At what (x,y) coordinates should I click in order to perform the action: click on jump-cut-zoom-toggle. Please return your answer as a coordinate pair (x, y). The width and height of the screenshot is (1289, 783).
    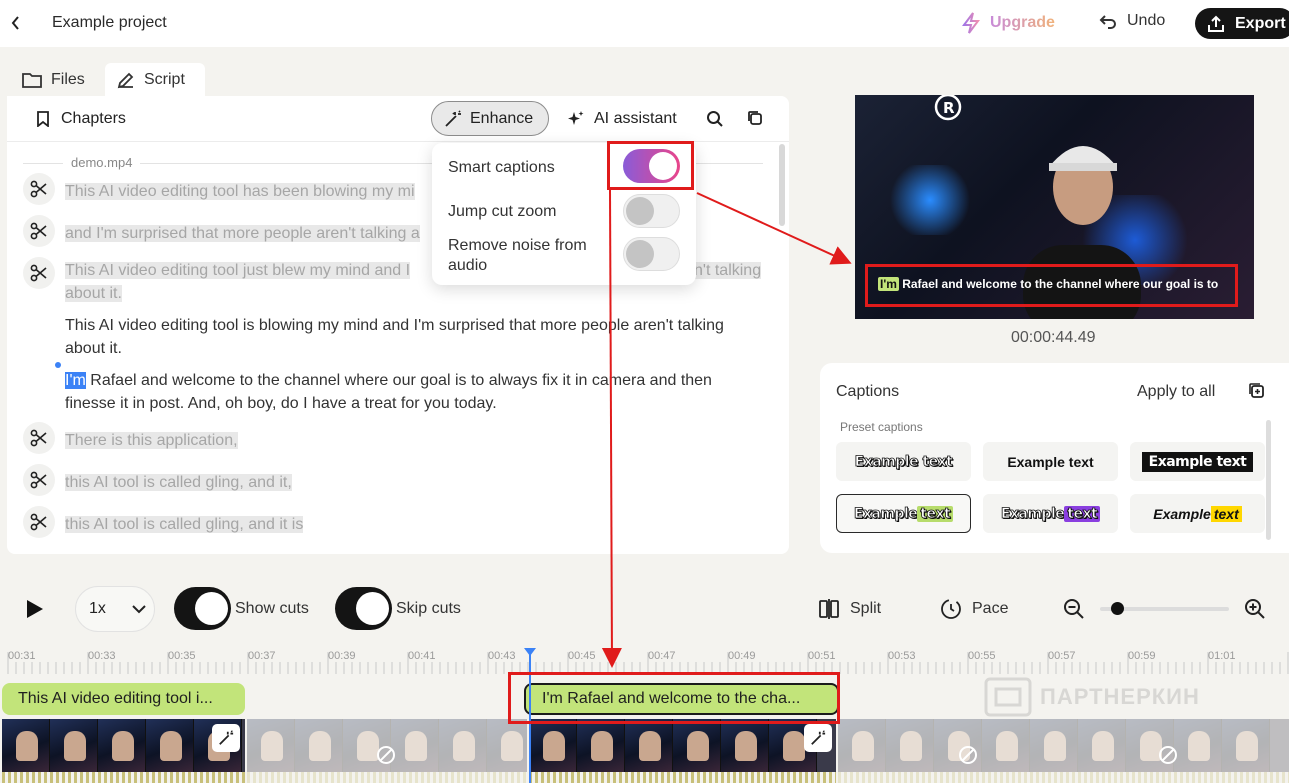
    Looking at the image, I should click on (651, 211).